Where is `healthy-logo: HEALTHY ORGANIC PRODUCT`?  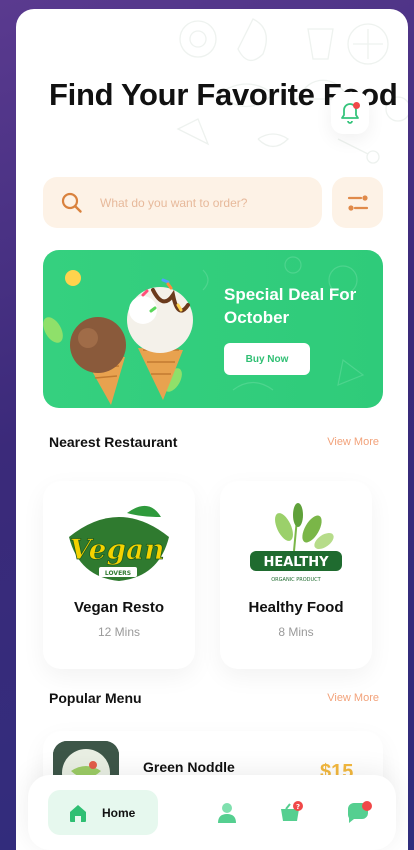
healthy-logo: HEALTHY ORGANIC PRODUCT is located at coordinates (296, 543).